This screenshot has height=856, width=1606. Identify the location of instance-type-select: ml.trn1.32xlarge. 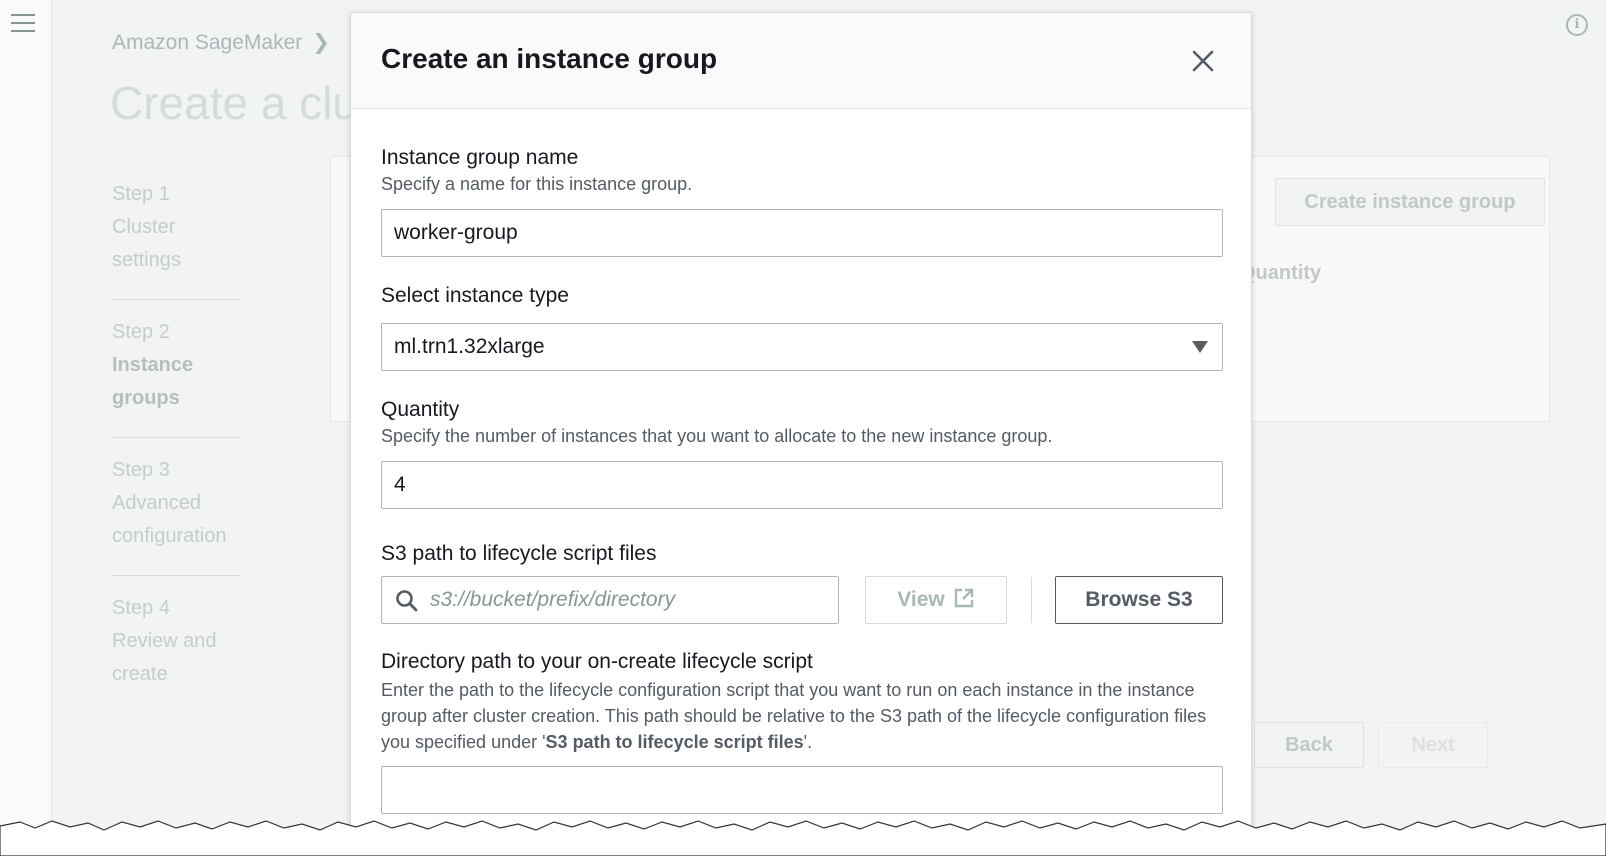
(802, 347).